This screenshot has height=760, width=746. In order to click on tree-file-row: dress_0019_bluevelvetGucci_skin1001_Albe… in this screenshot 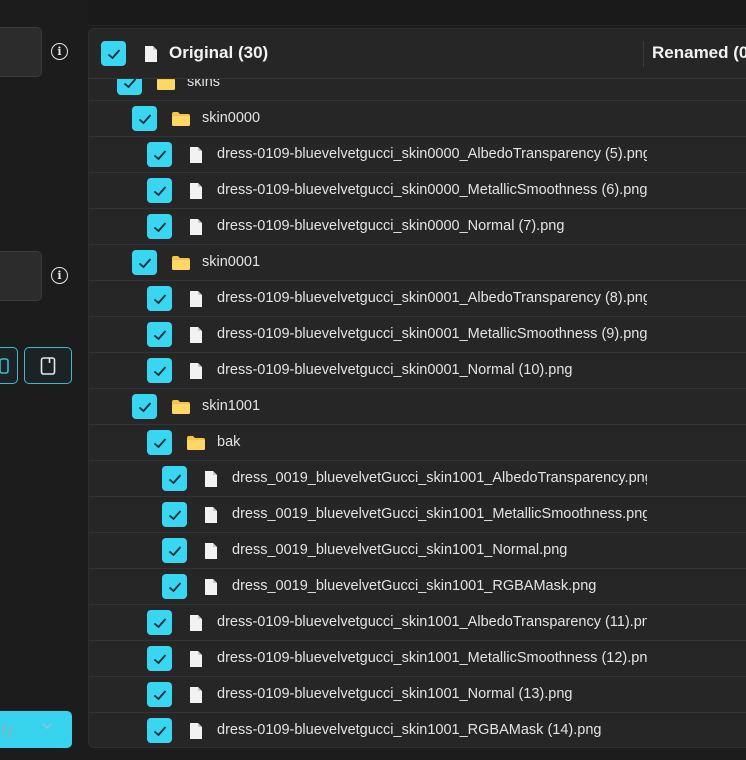, I will do `click(417, 479)`.